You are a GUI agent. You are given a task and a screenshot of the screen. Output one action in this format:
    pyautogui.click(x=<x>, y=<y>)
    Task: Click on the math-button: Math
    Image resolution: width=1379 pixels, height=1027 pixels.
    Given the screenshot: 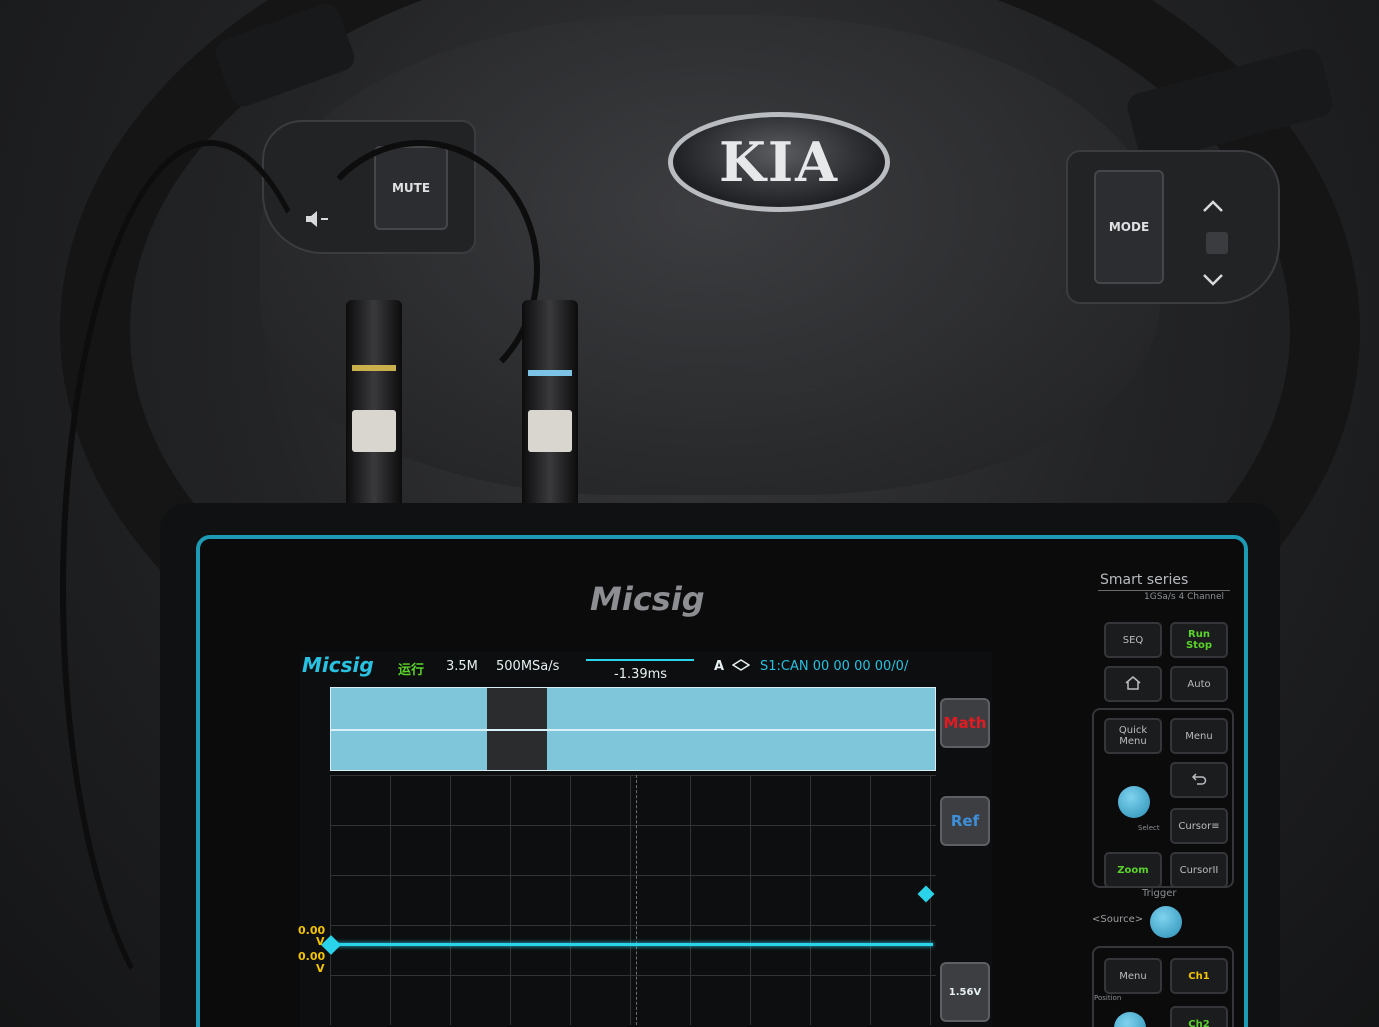 What is the action you would take?
    pyautogui.click(x=965, y=723)
    